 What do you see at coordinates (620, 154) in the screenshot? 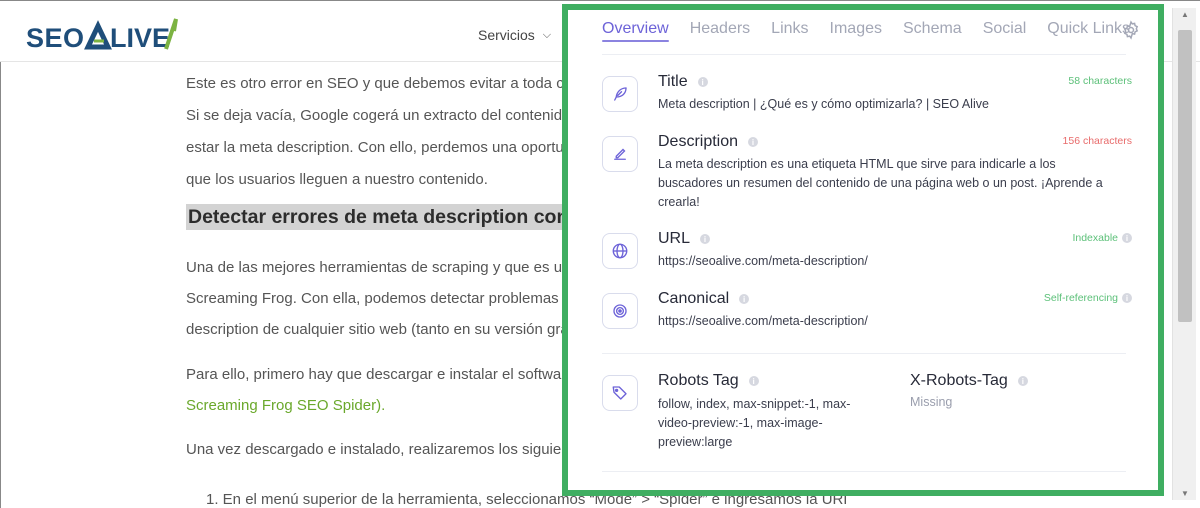
I see `pencil-icon` at bounding box center [620, 154].